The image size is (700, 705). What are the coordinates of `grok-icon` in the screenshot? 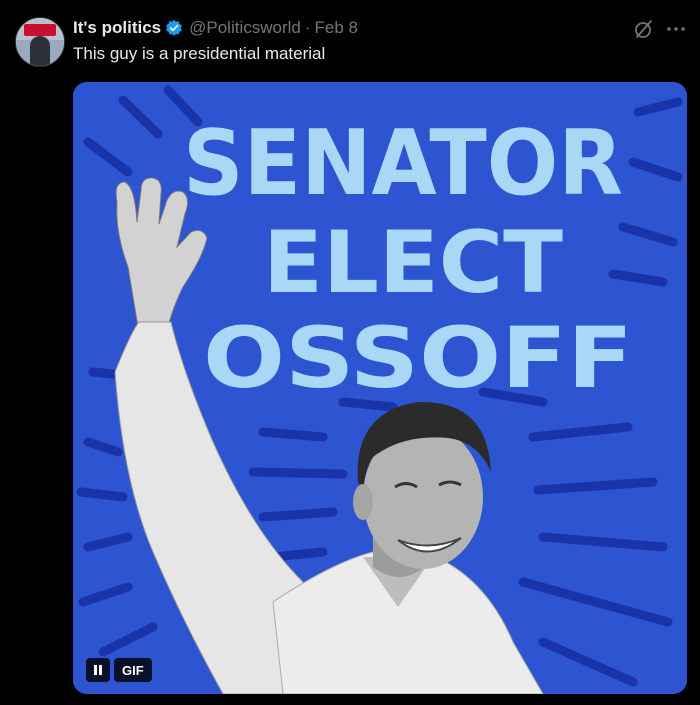 It's located at (644, 29).